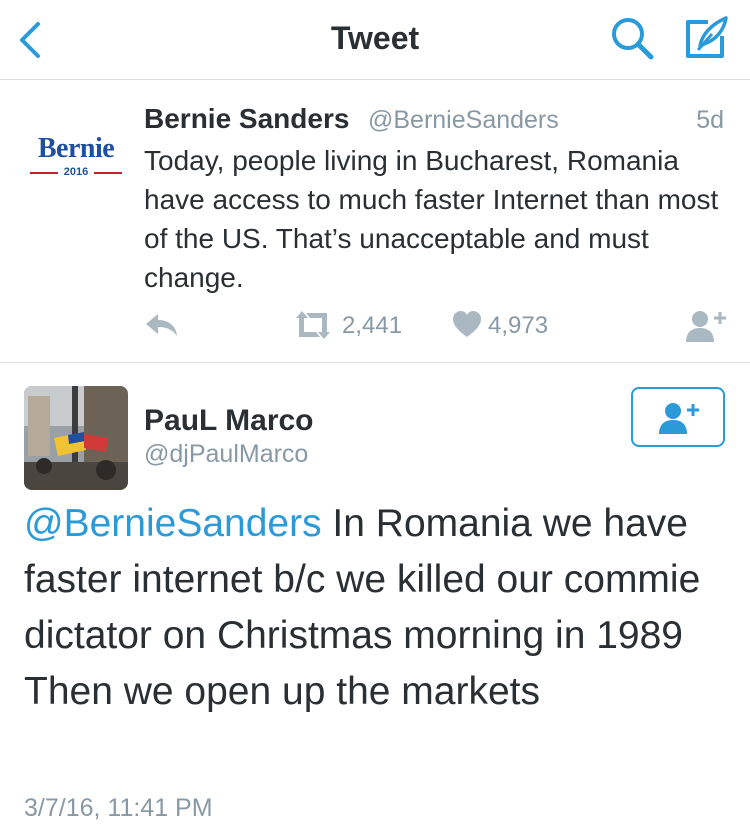 This screenshot has width=750, height=830. What do you see at coordinates (372, 325) in the screenshot?
I see `retweet-count: 2,441` at bounding box center [372, 325].